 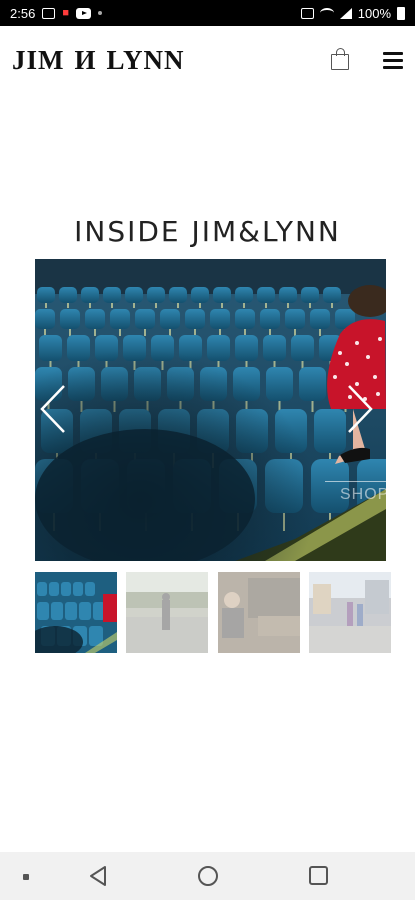 I want to click on shop-divider, so click(x=359, y=481).